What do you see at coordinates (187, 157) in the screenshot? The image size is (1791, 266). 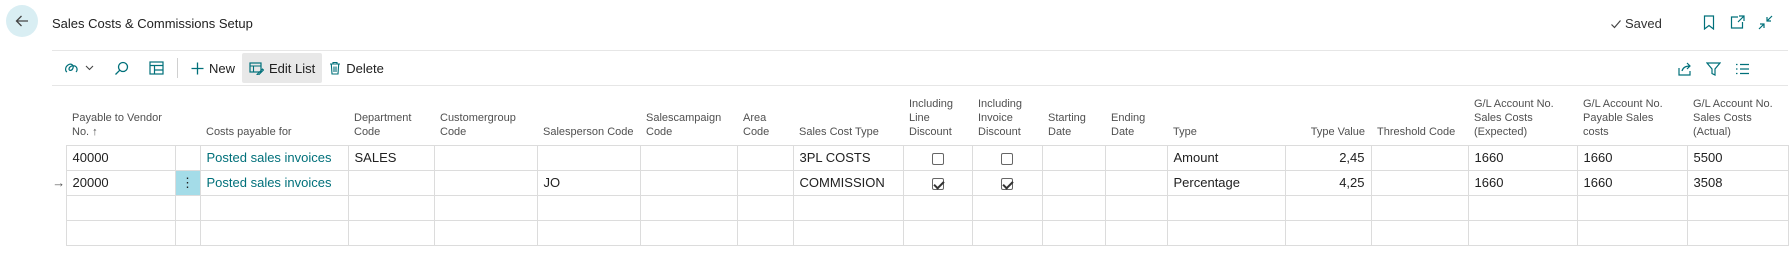 I see `cell-row-menu` at bounding box center [187, 157].